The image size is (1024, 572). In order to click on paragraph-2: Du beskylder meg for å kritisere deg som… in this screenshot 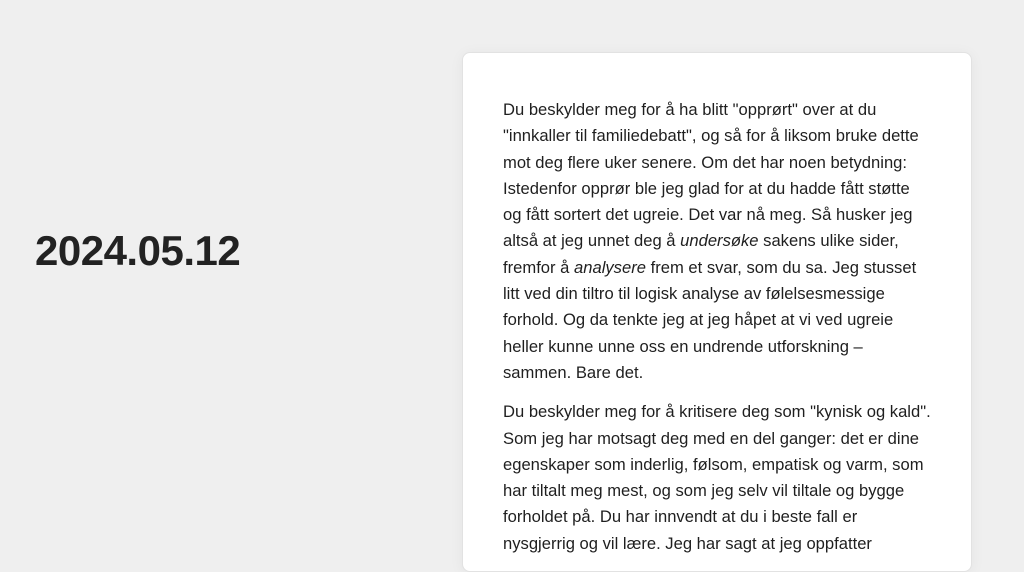, I will do `click(717, 478)`.